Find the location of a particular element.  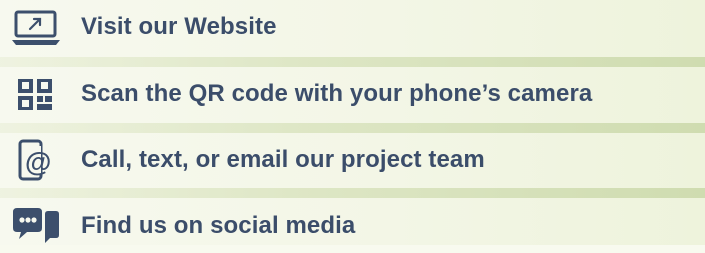

qr-code-icon is located at coordinates (36, 94).